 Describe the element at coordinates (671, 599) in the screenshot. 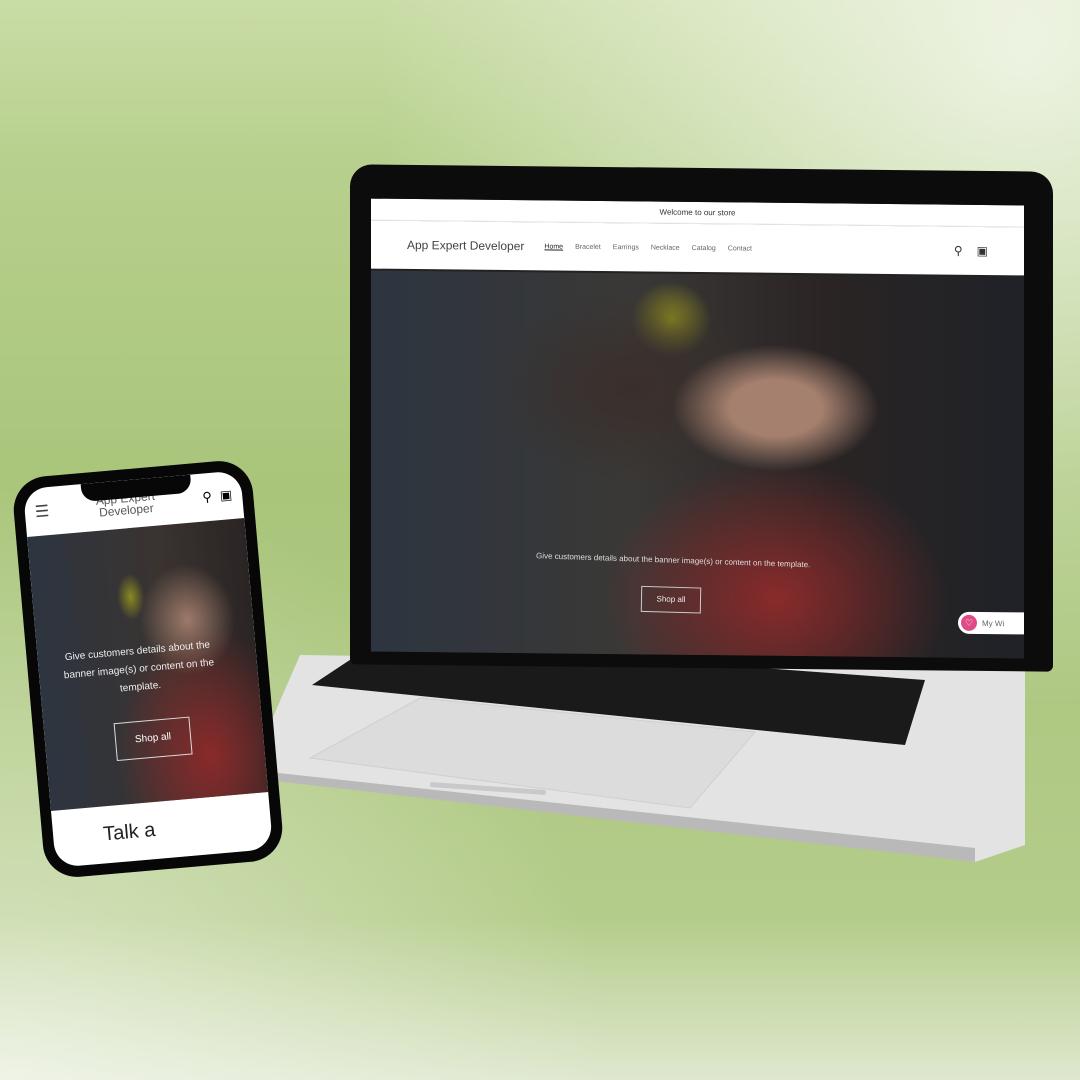

I see `shop-all-button: Shop all` at that location.